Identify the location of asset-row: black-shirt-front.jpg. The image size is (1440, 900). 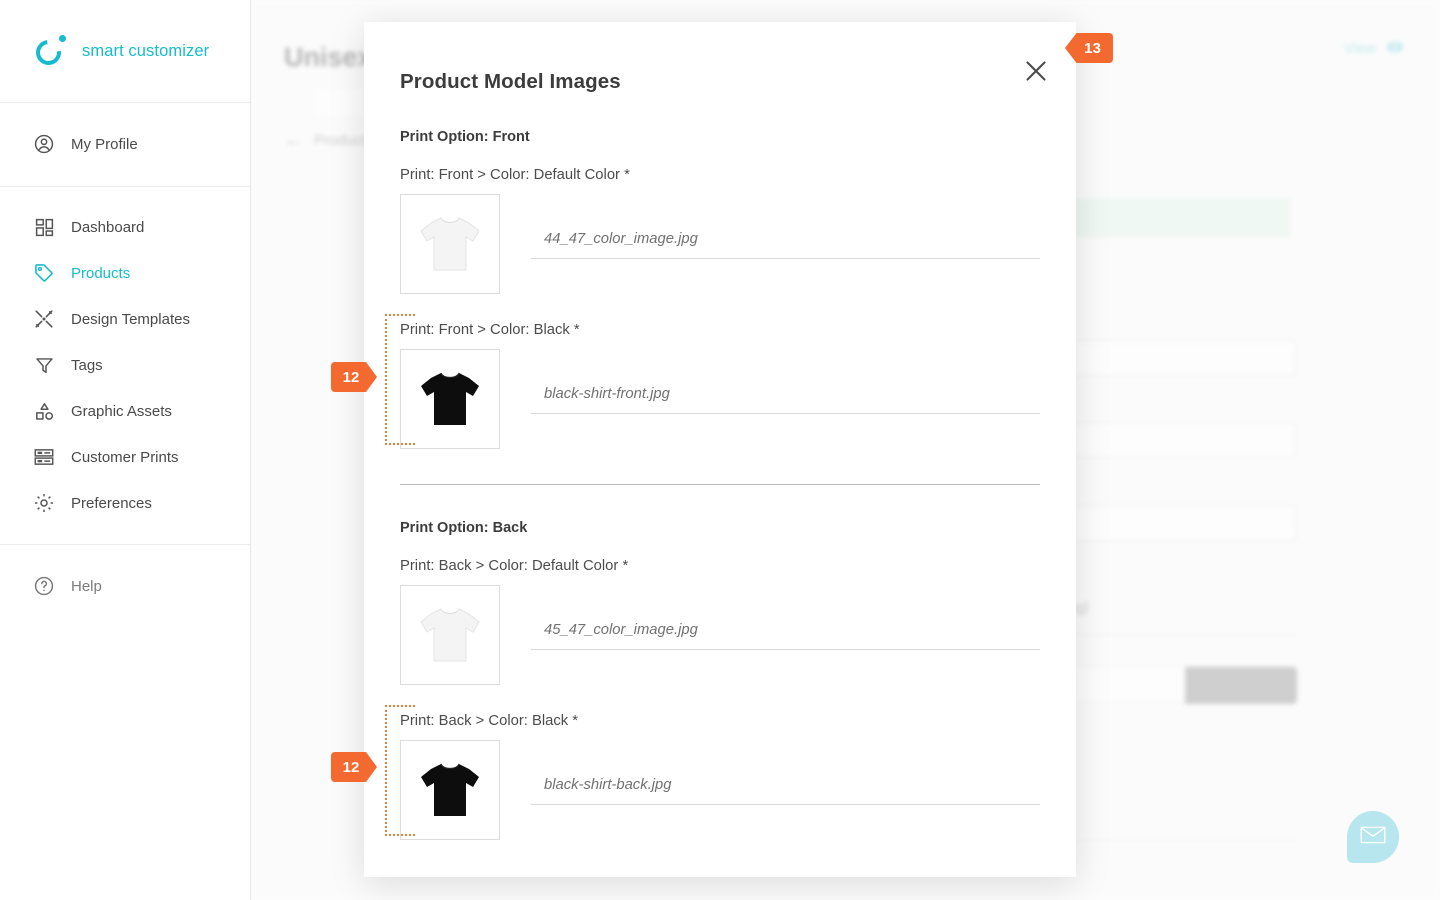
(720, 399).